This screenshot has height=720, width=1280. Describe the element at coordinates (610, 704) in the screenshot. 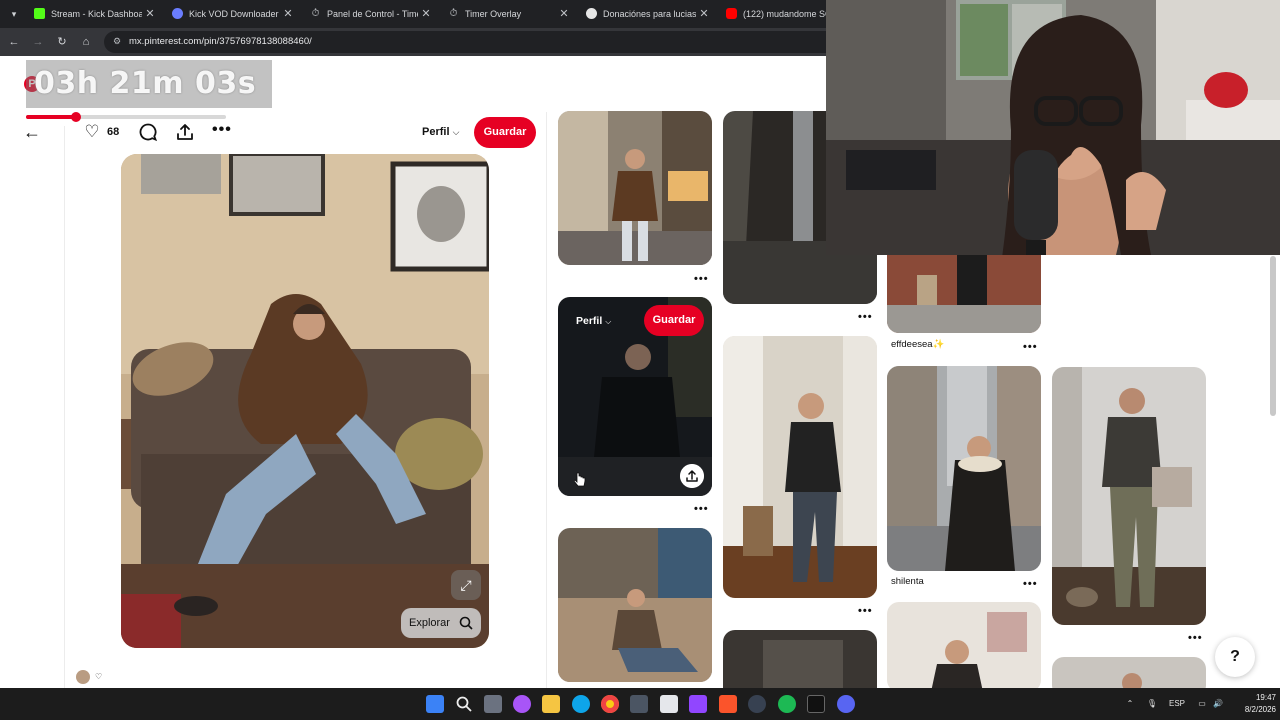

I see `chrome-icon` at that location.